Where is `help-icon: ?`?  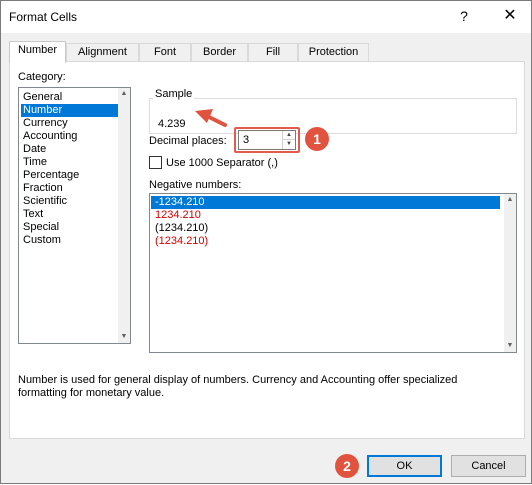 help-icon: ? is located at coordinates (464, 16).